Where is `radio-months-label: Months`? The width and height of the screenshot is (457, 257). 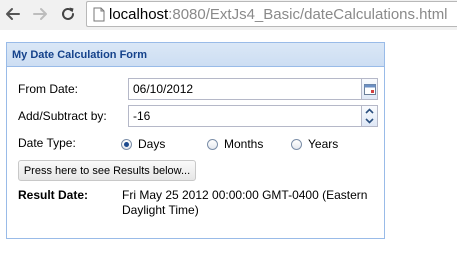 radio-months-label: Months is located at coordinates (244, 144).